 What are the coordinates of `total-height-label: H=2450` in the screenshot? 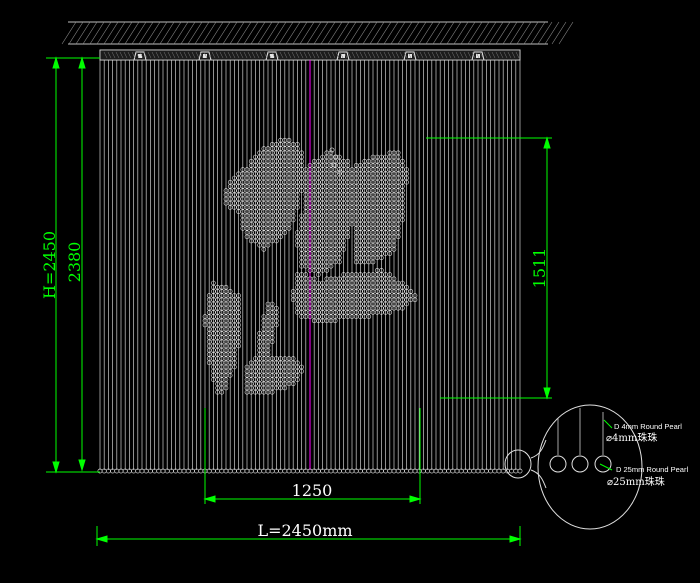 It's located at (49, 265).